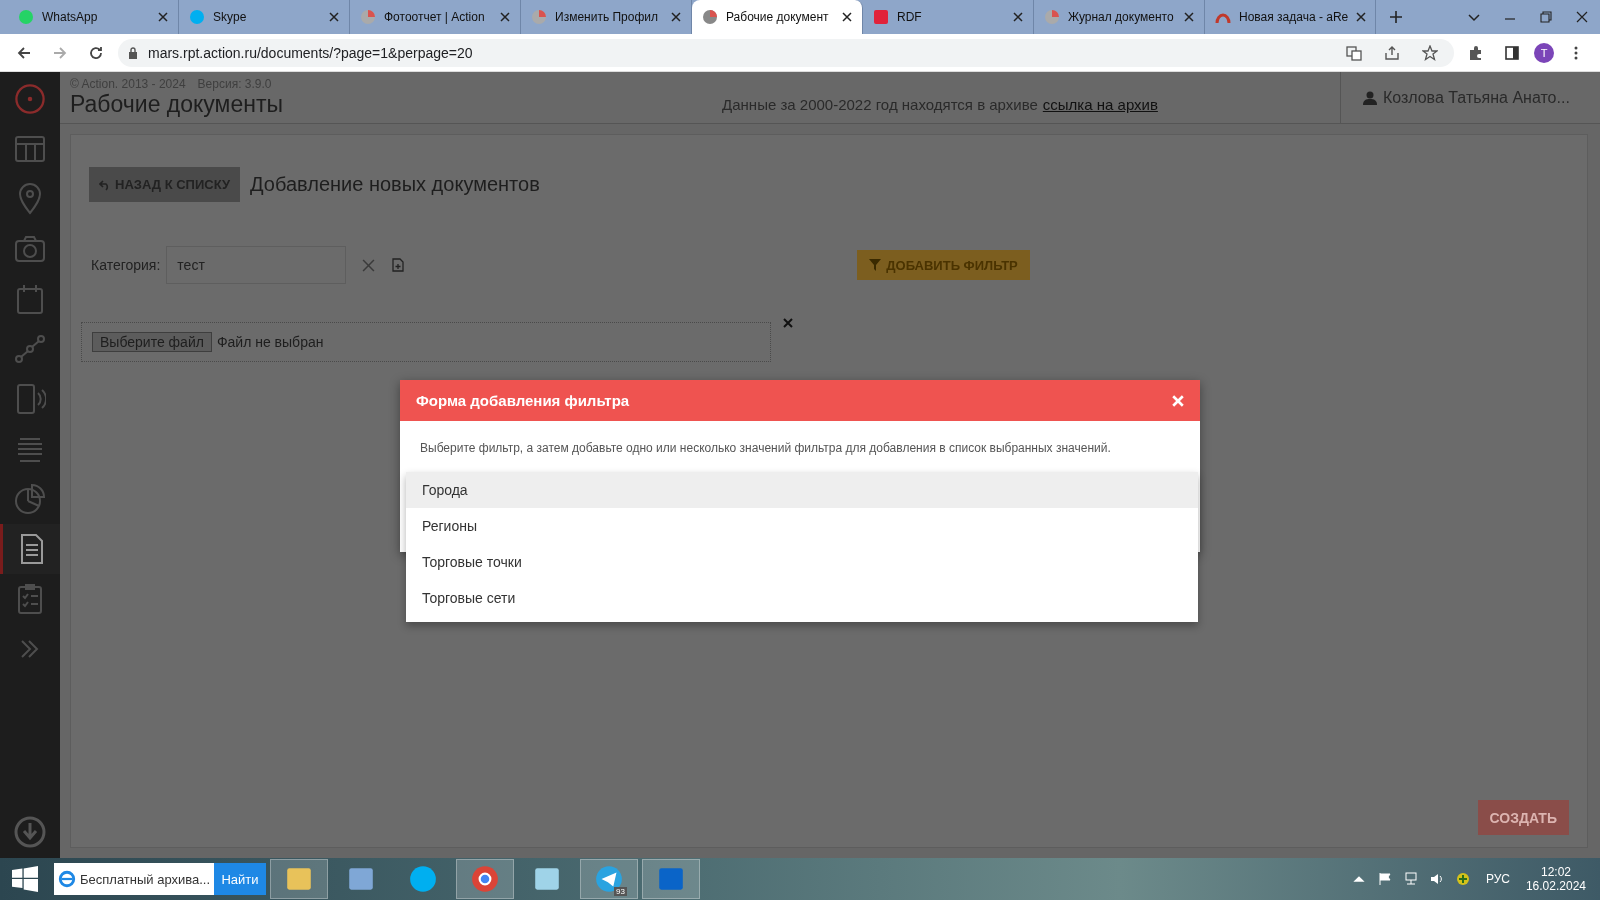 This screenshot has height=900, width=1600. Describe the element at coordinates (30, 549) in the screenshot. I see `nav-item` at that location.